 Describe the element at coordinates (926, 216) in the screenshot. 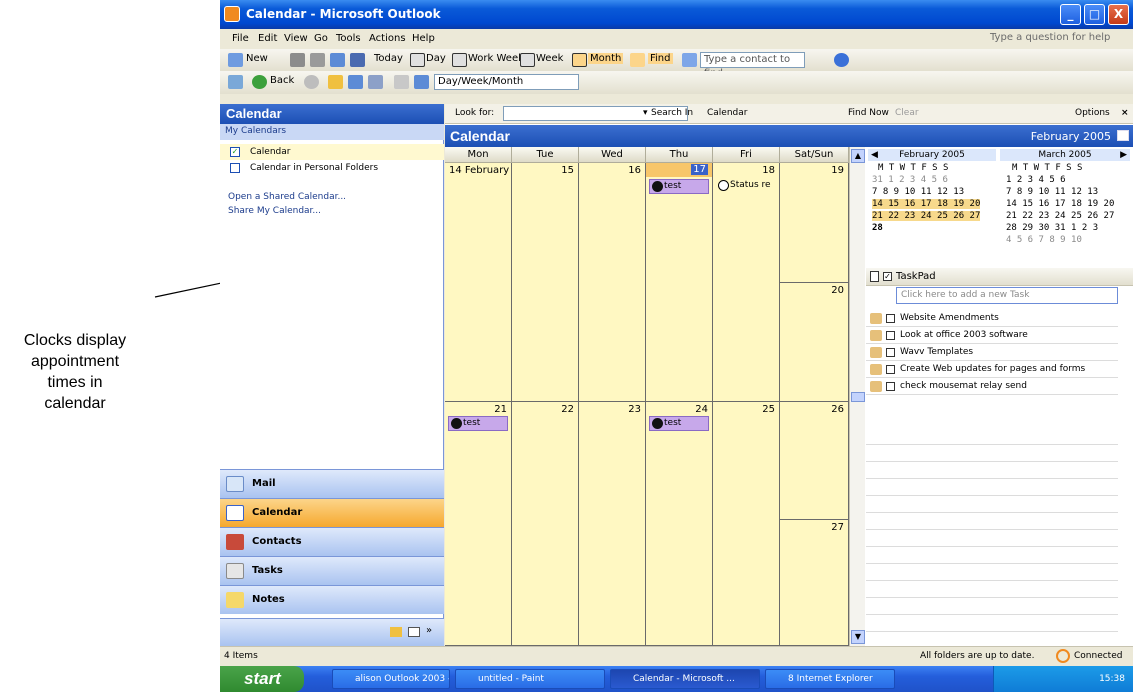

I see `feb-week-row-selected: 21 22 23 24 25 26 27` at that location.